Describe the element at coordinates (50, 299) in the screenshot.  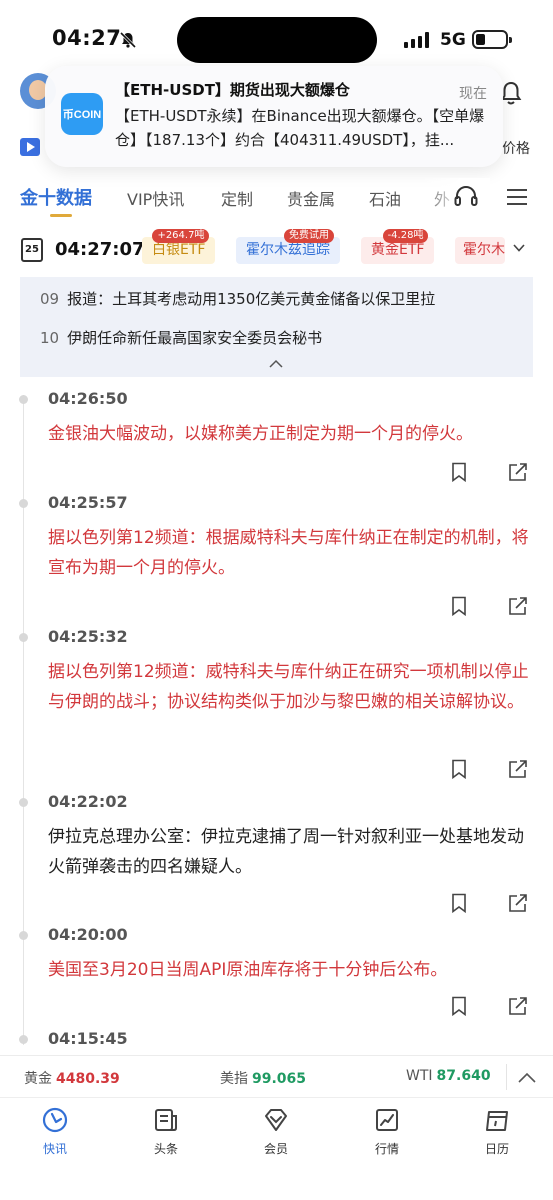
I see `headline-number: 09` at that location.